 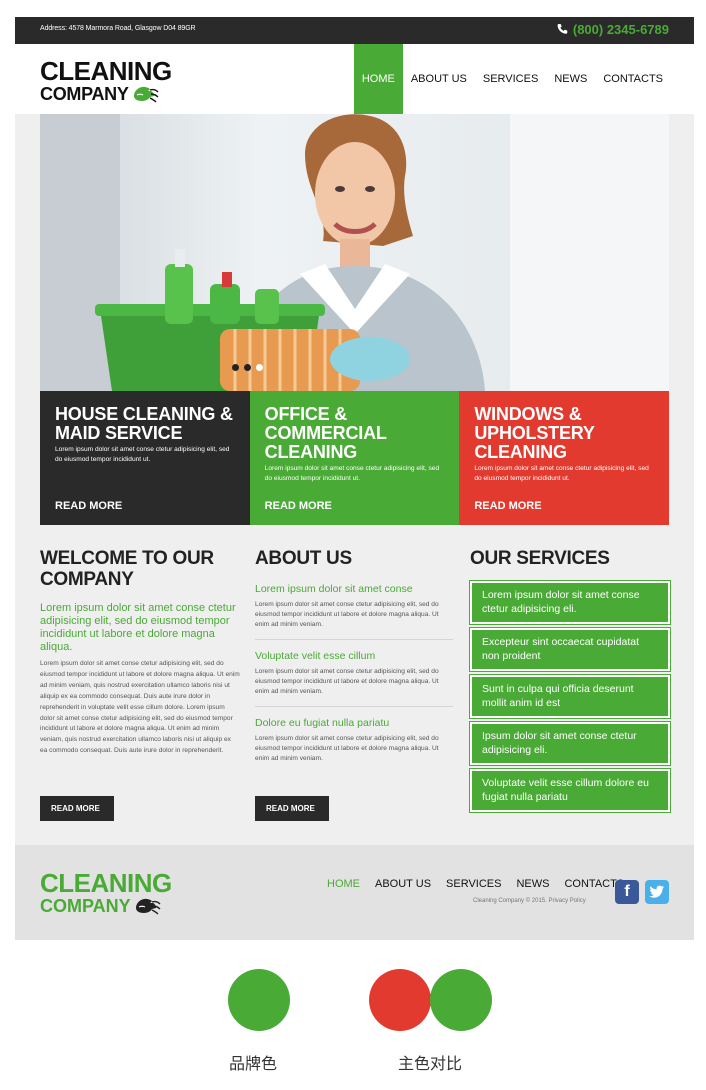 What do you see at coordinates (354, 589) in the screenshot?
I see `about-item-heading: Lorem ipsum dolor sit amet conse` at bounding box center [354, 589].